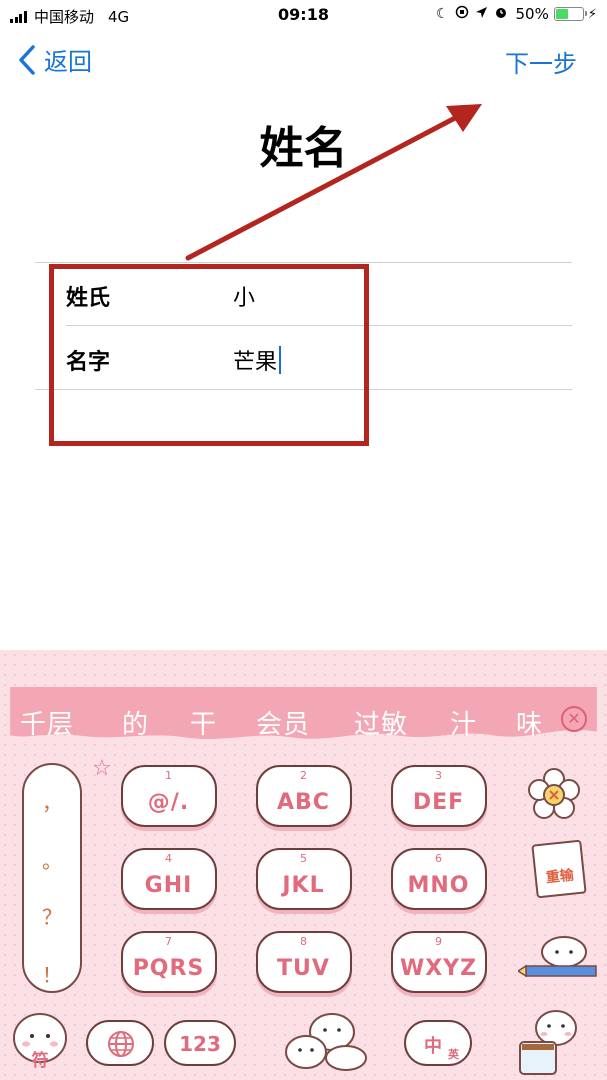  What do you see at coordinates (439, 962) in the screenshot?
I see `key-9: 9 WXYZ` at bounding box center [439, 962].